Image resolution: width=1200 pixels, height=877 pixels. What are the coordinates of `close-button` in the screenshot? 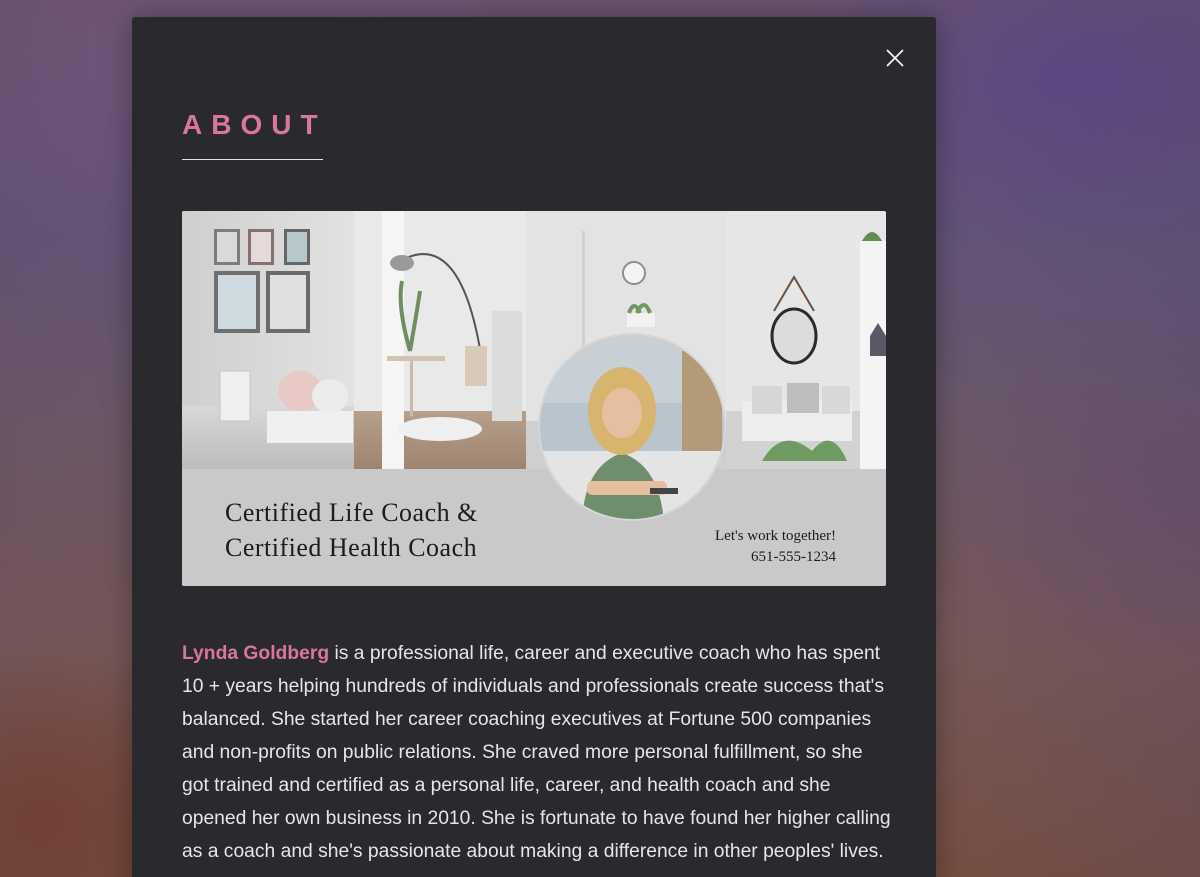 It's located at (895, 58).